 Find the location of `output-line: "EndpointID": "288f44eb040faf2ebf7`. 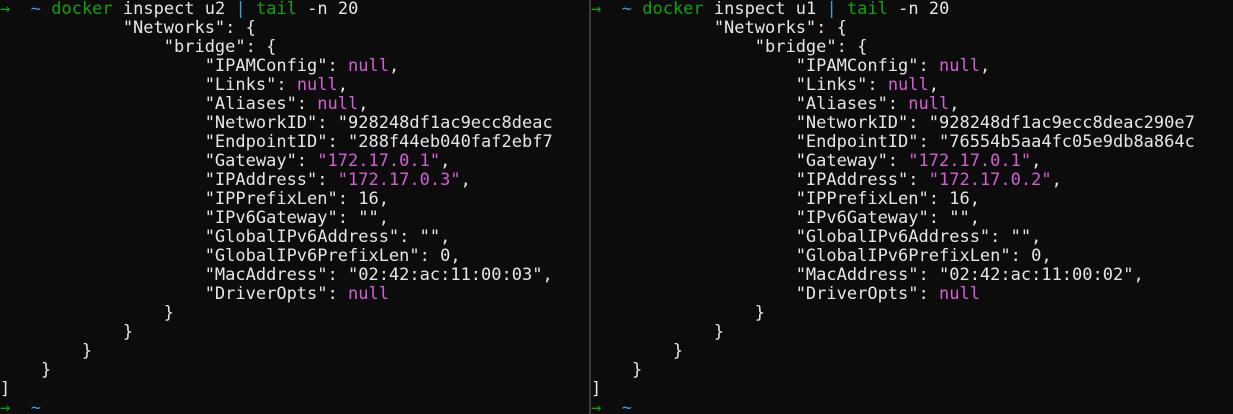

output-line: "EndpointID": "288f44eb040faf2ebf7 is located at coordinates (294, 142).